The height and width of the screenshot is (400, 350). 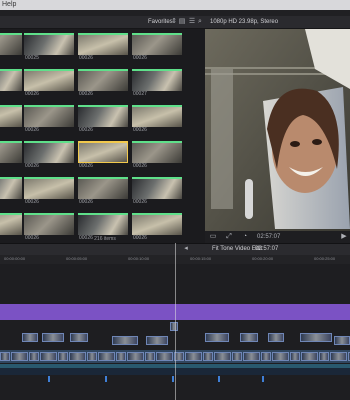 What do you see at coordinates (192, 22) in the screenshot?
I see `list-view-icon: ☰` at bounding box center [192, 22].